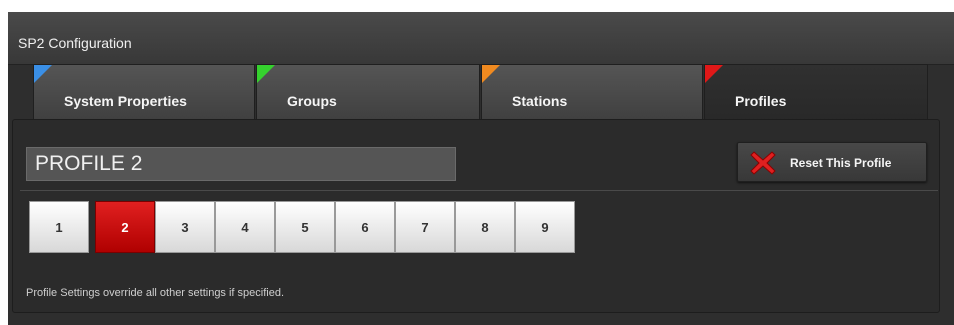 The height and width of the screenshot is (325, 954). I want to click on profile-number-button: 4, so click(245, 227).